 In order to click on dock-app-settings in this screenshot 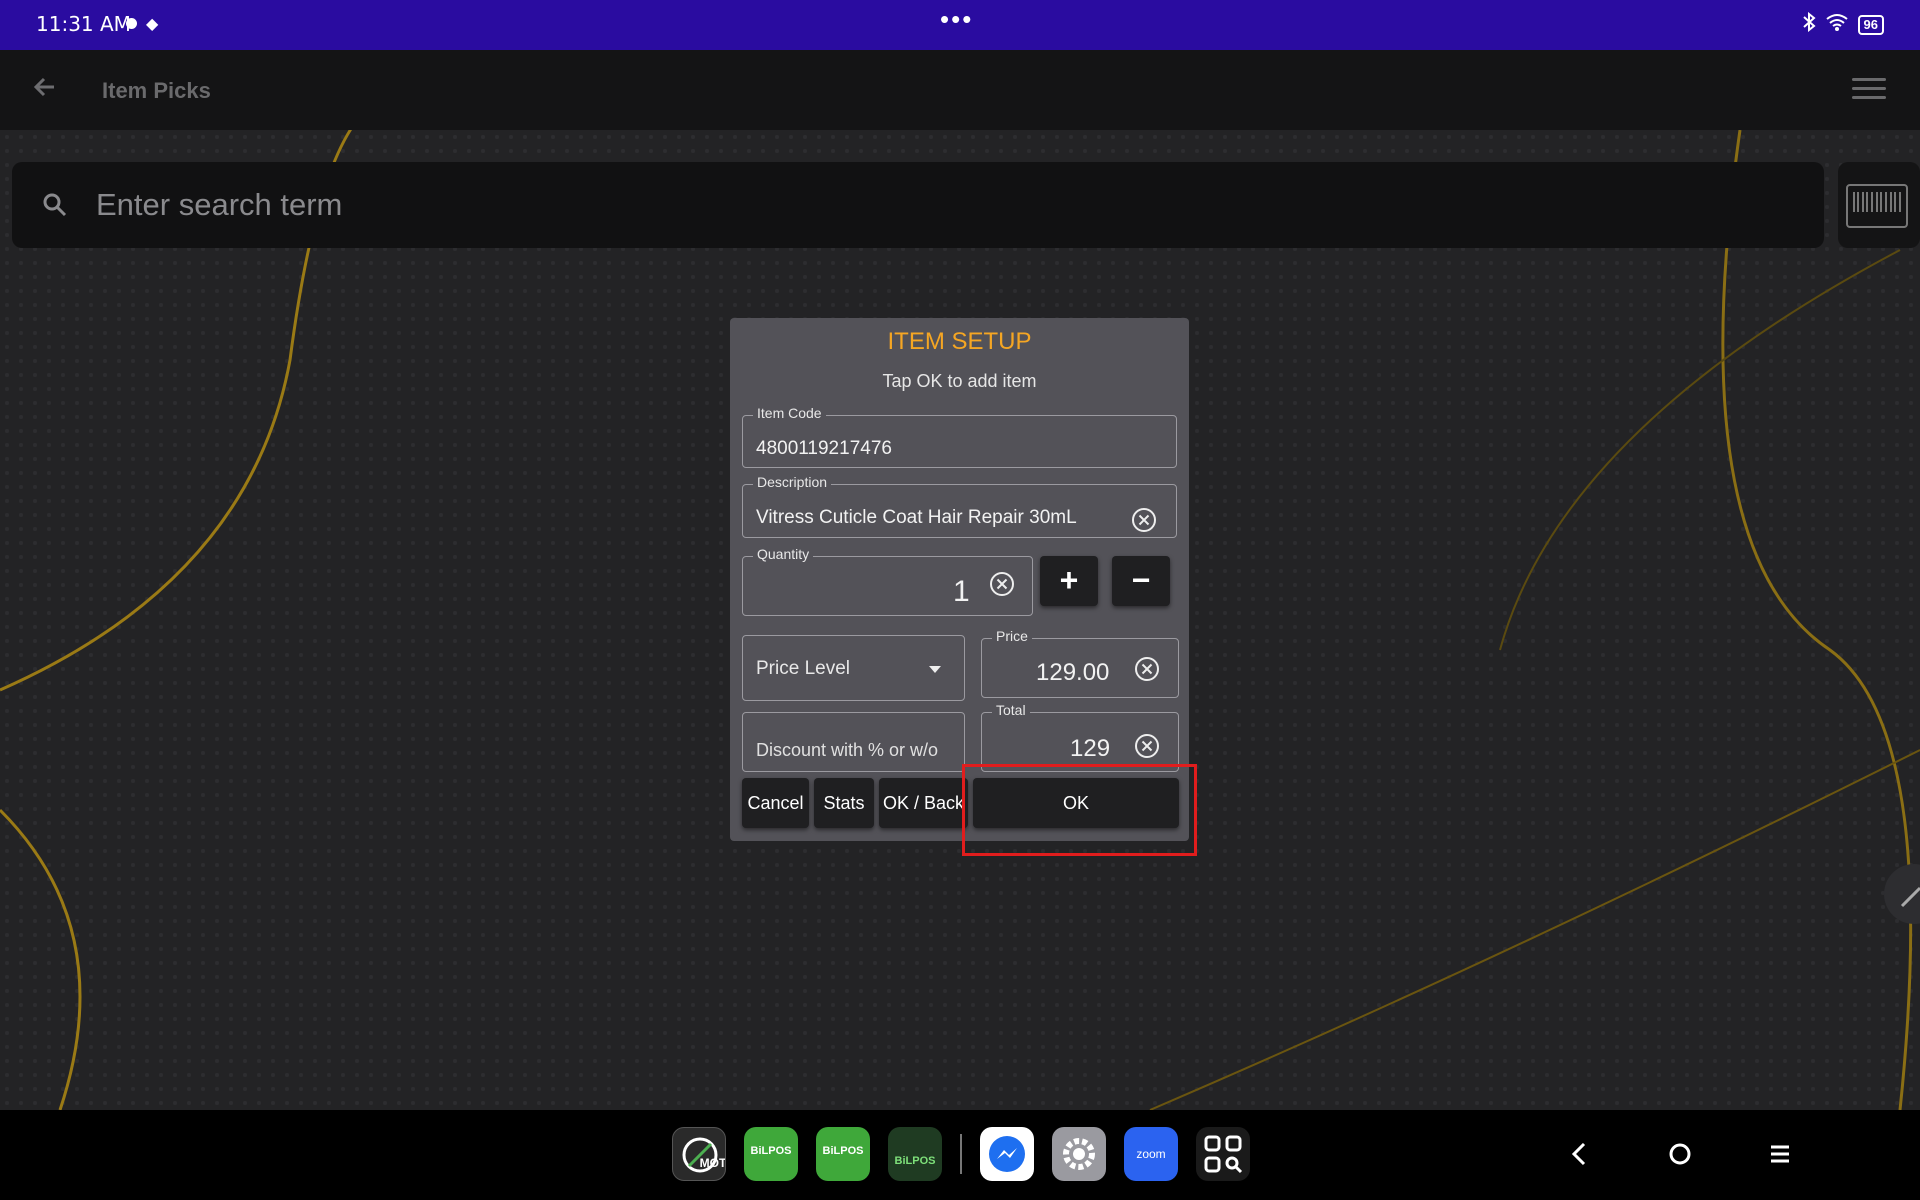, I will do `click(1079, 1154)`.